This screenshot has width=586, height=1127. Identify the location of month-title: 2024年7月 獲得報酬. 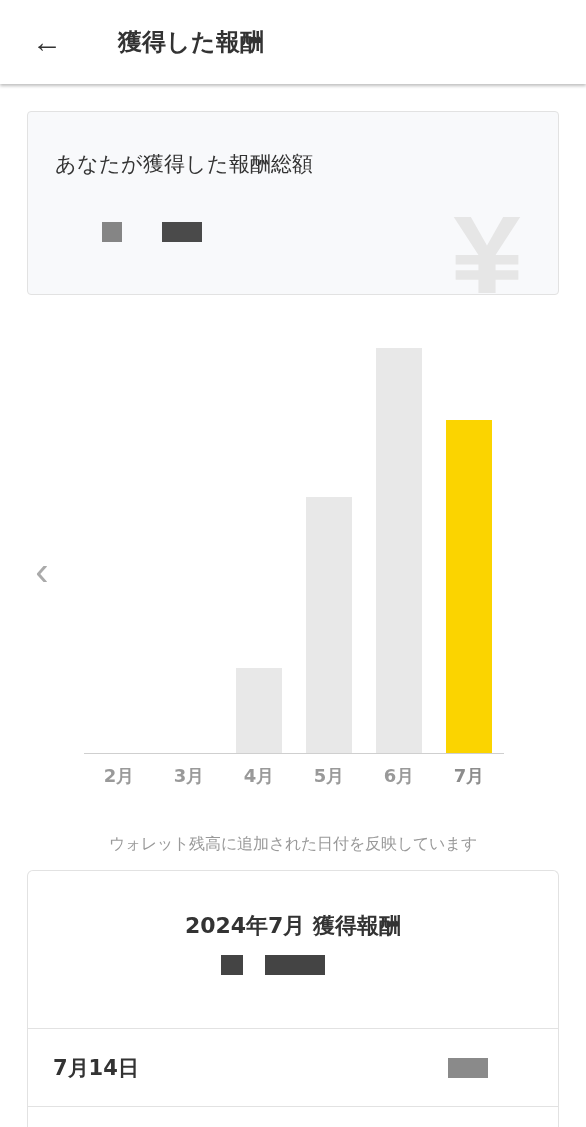
(293, 926).